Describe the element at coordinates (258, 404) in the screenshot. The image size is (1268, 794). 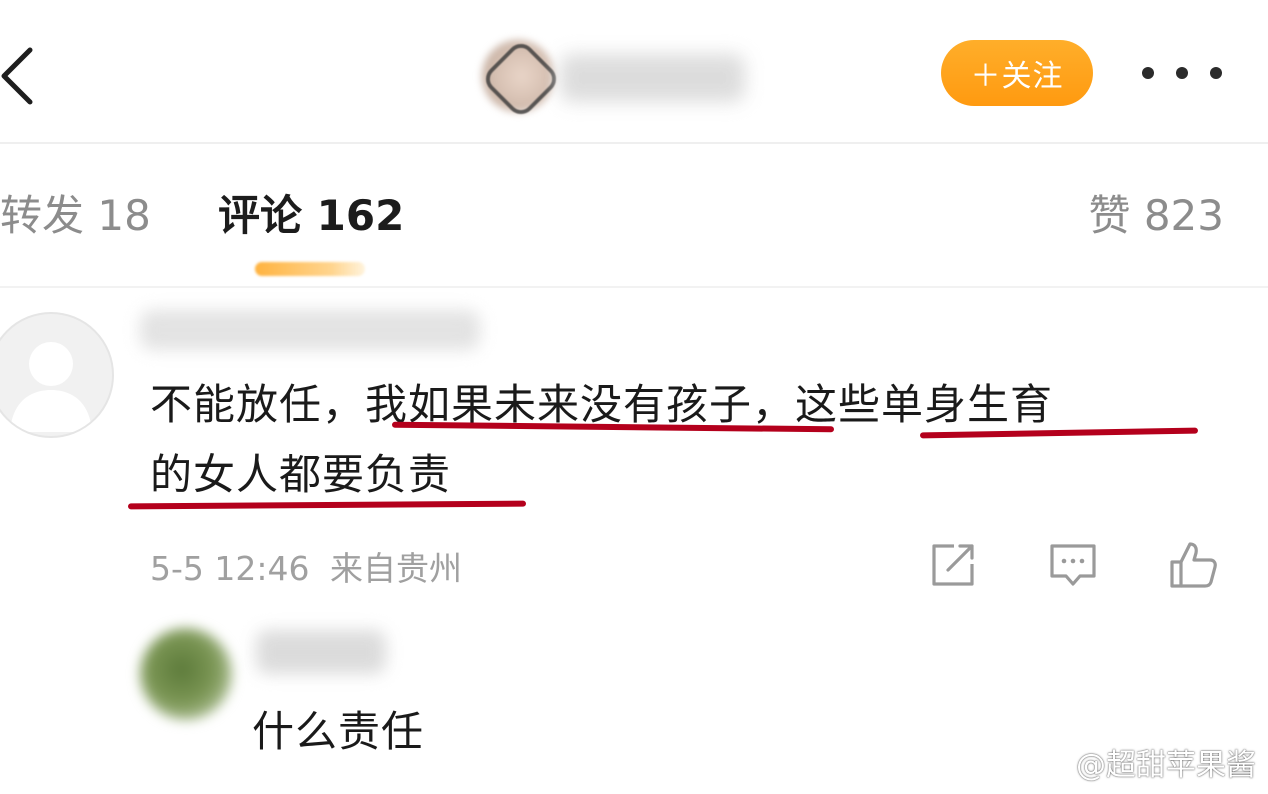
I see `comment-text-plain: 不能放任，` at that location.